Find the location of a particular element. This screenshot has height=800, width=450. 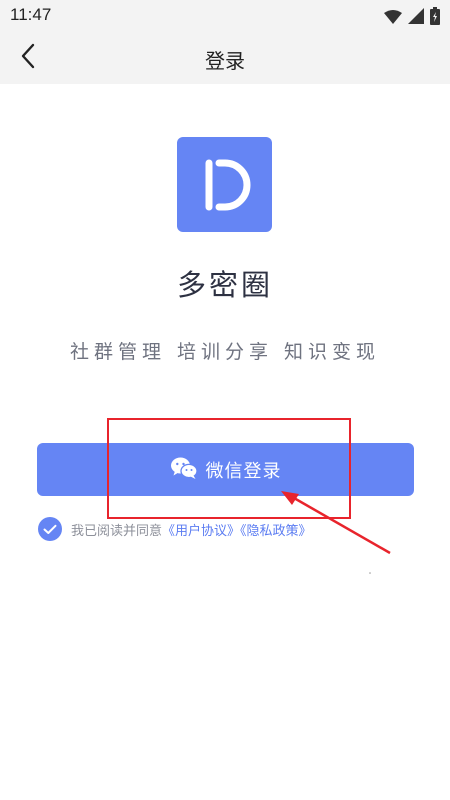

agreement-checkbox is located at coordinates (50, 529).